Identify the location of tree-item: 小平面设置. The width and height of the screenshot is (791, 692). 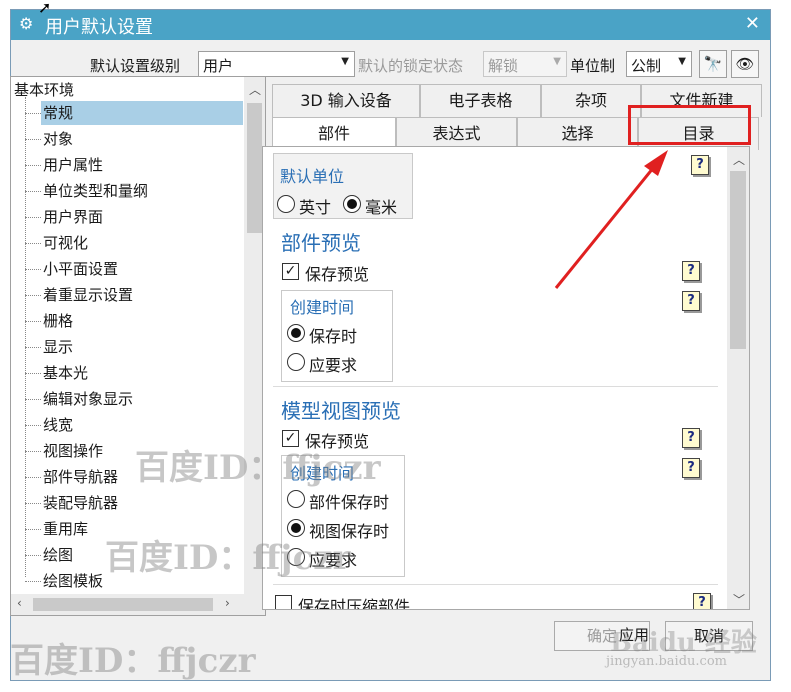
(131, 269).